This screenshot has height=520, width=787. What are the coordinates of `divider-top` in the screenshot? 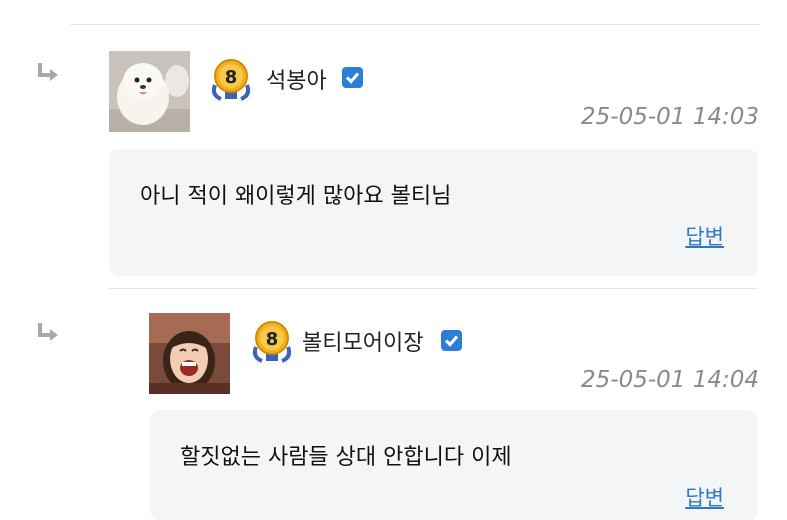 It's located at (415, 24).